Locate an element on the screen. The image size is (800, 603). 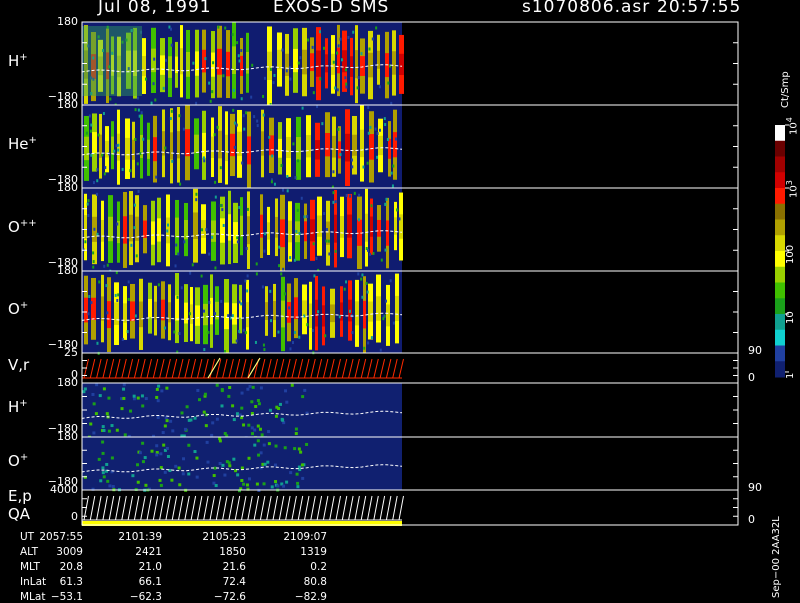
panel-1-tick-top: 180 is located at coordinates (67, 104).